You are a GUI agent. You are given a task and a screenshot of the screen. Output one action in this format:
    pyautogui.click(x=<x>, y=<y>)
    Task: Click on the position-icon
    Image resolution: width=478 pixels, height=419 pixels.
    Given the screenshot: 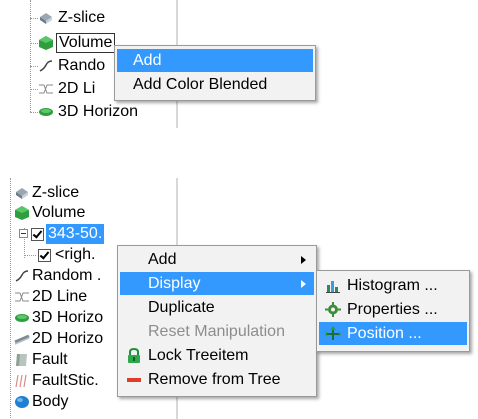 What is the action you would take?
    pyautogui.click(x=333, y=333)
    